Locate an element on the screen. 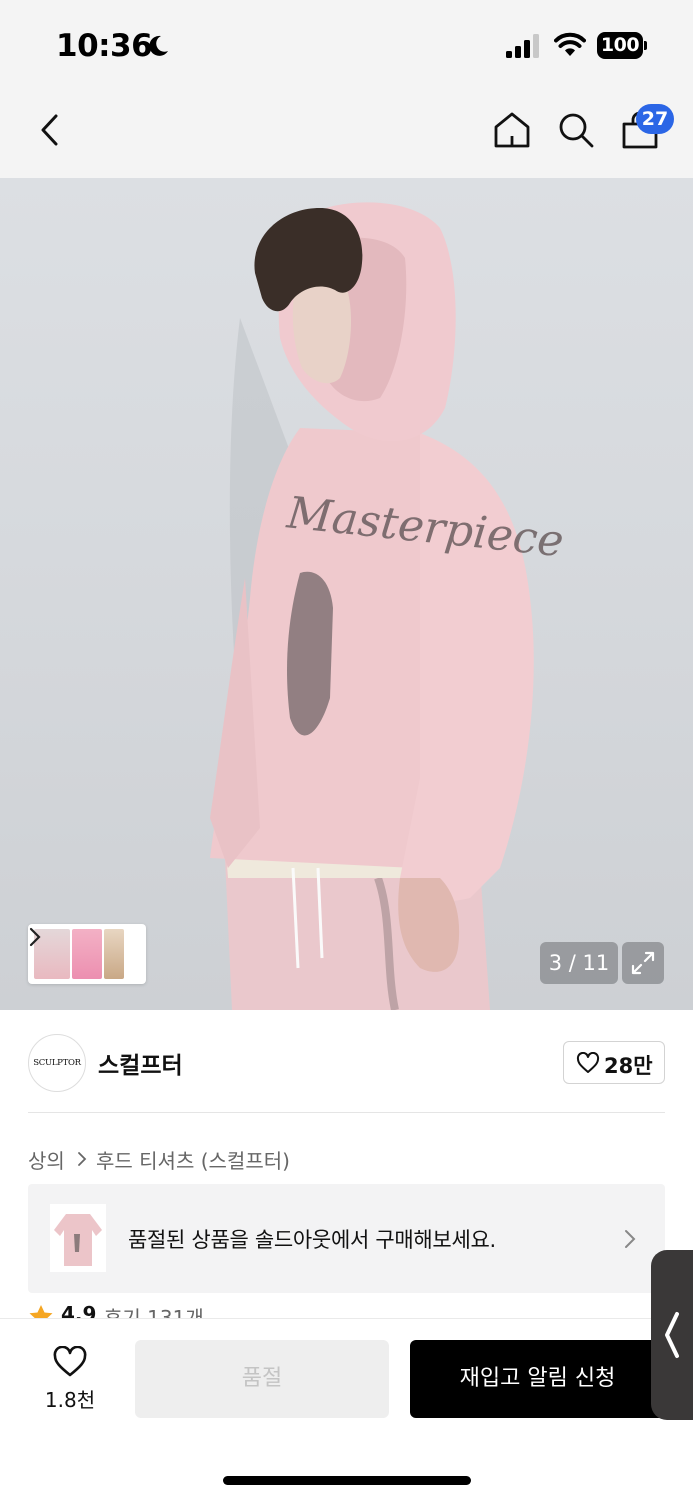 This screenshot has width=693, height=1500. brand-like-button: 28만 is located at coordinates (614, 1062).